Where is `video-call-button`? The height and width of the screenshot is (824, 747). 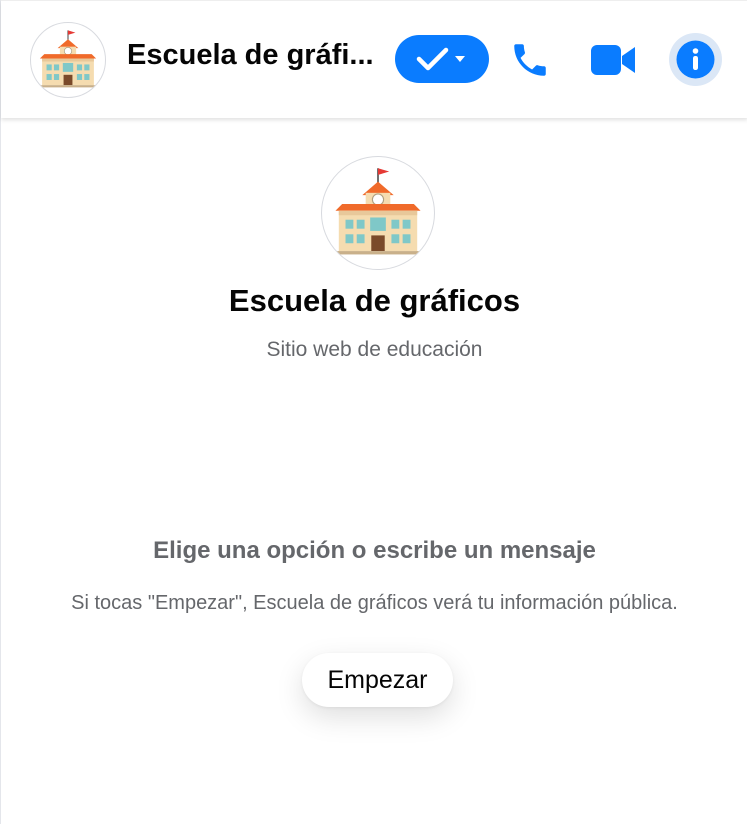 video-call-button is located at coordinates (613, 60).